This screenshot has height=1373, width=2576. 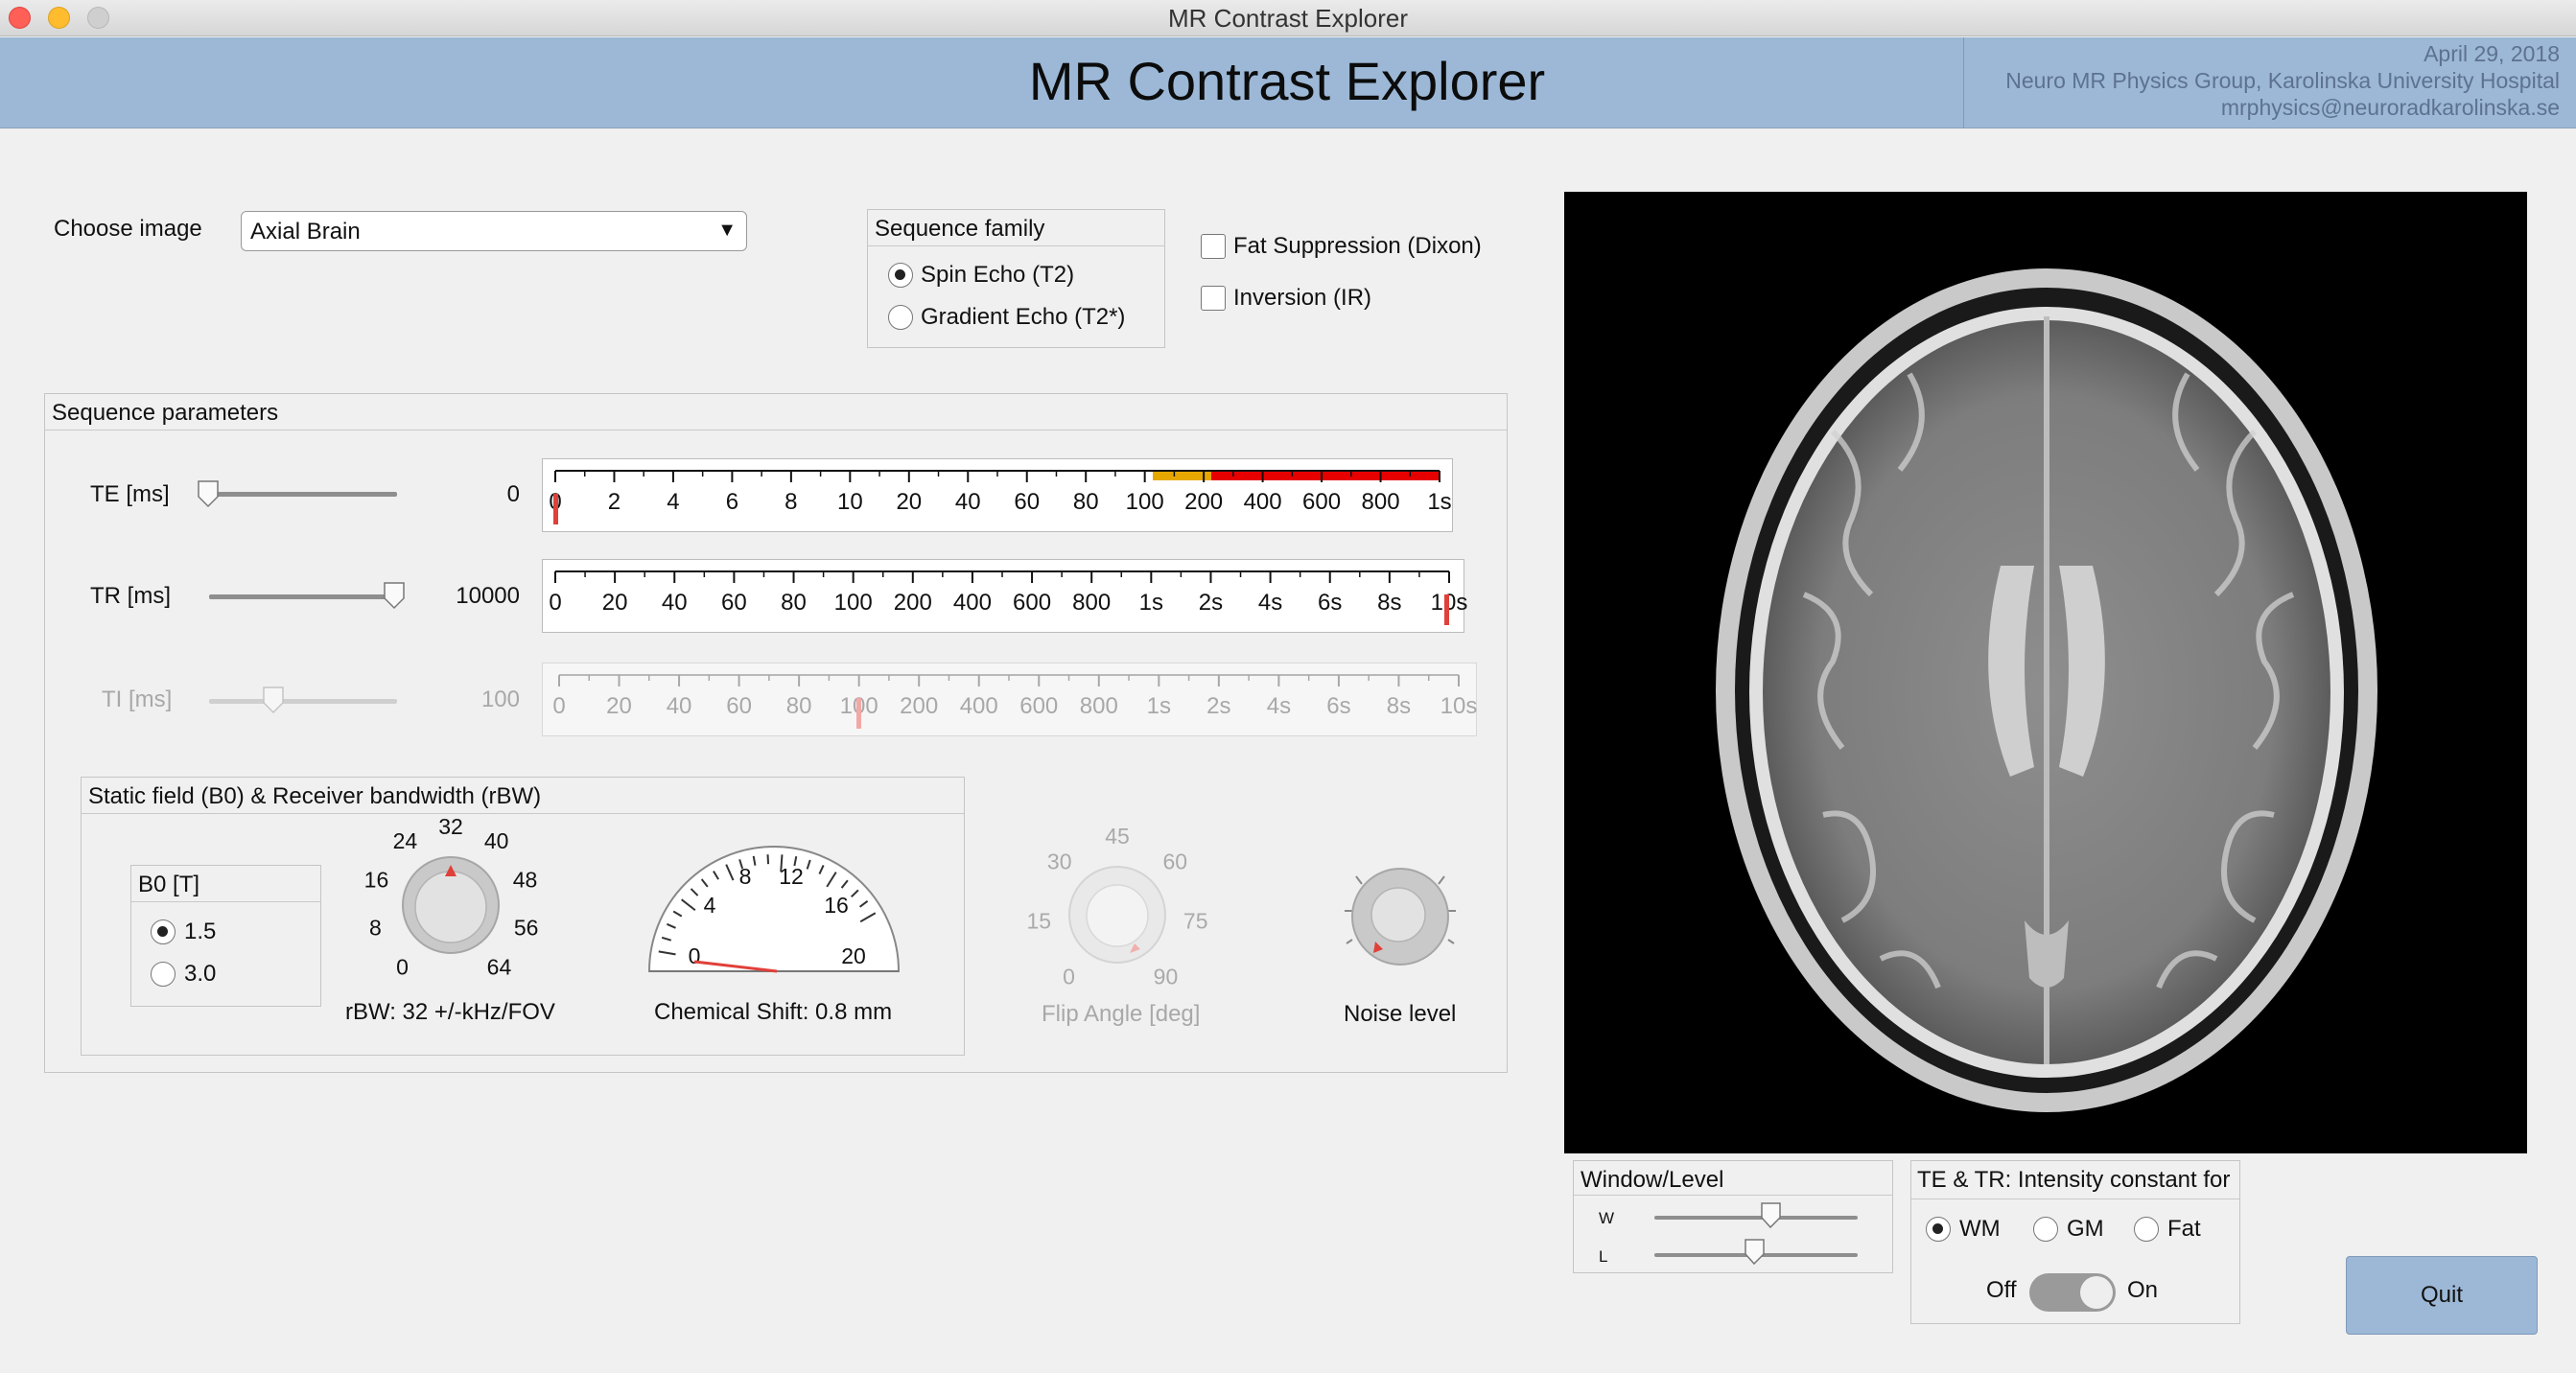 I want to click on chemical-shift-tick-label: 4, so click(x=710, y=905).